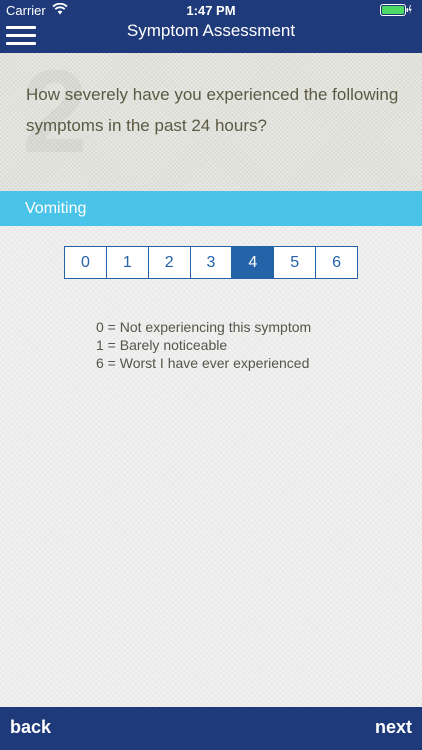  I want to click on footer-nav: back next, so click(211, 728).